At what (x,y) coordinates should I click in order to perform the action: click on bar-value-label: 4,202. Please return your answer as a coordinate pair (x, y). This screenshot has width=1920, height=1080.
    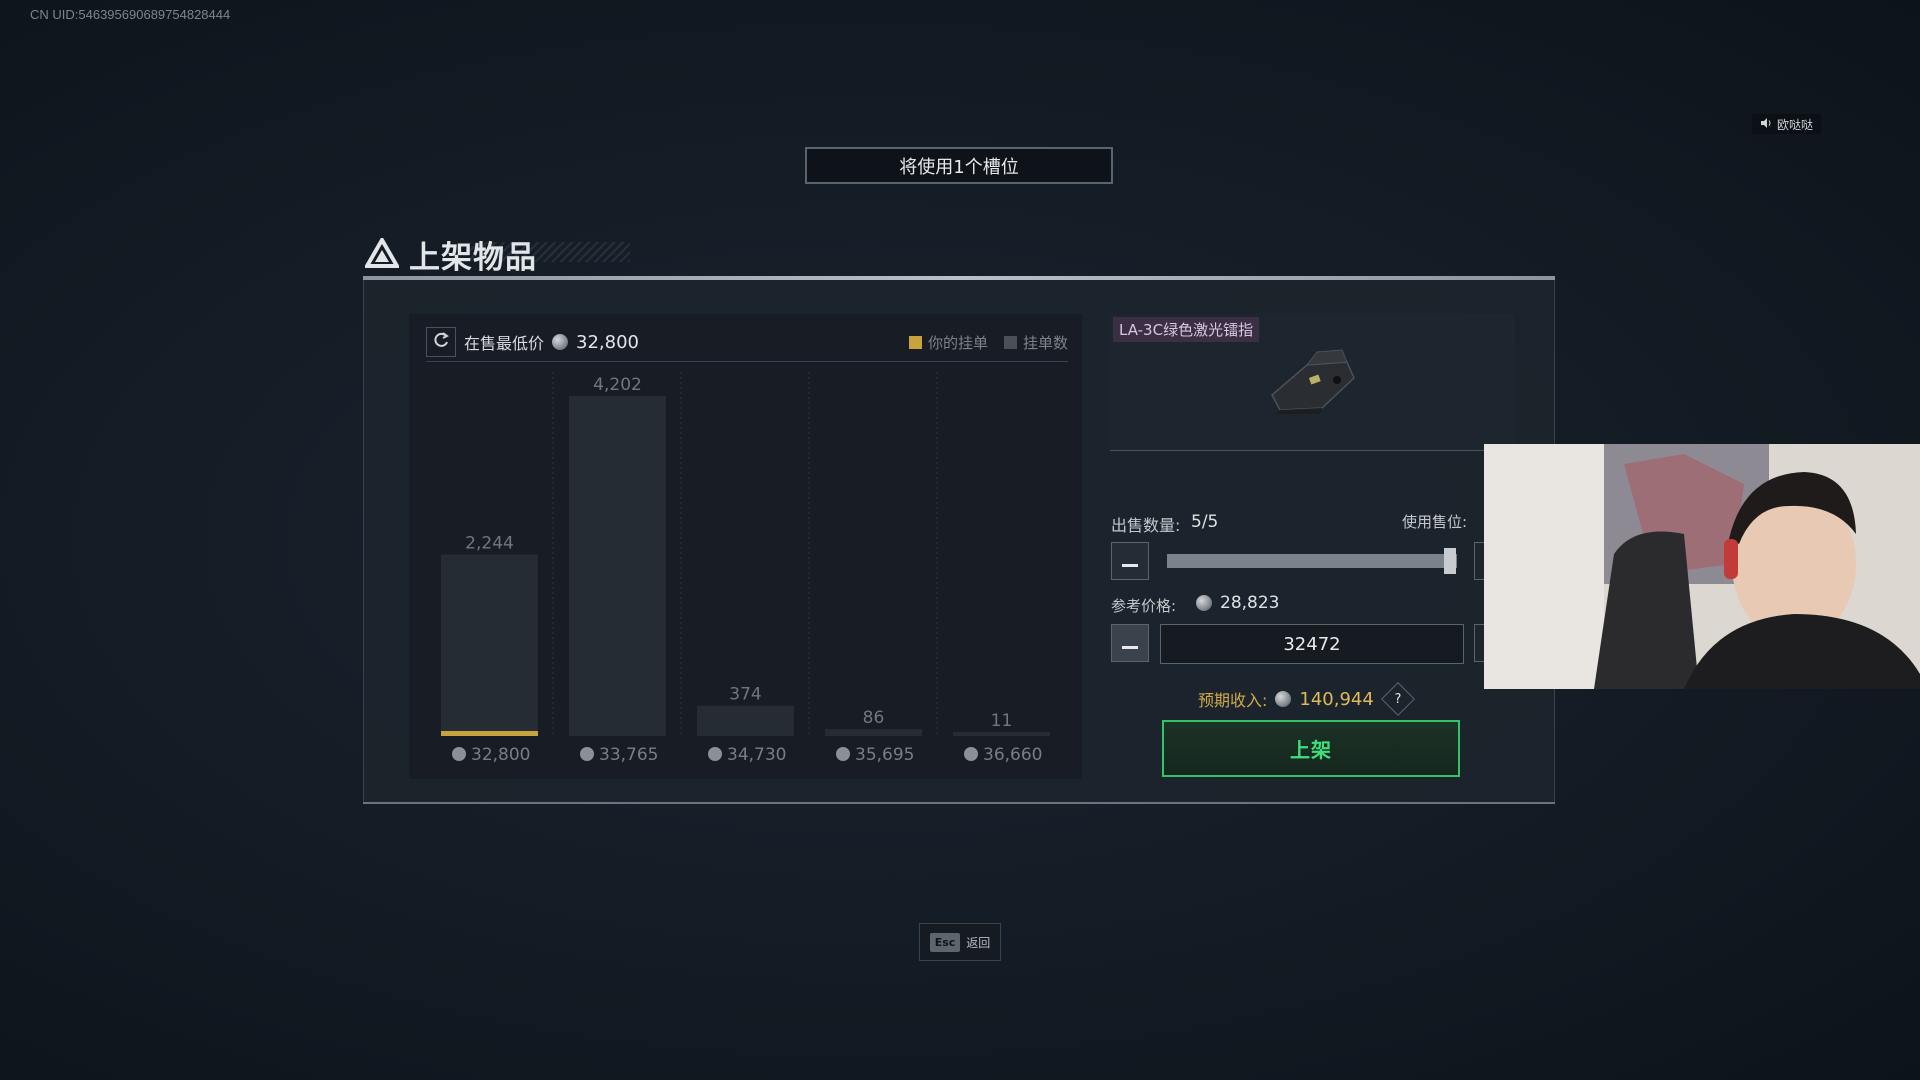
    Looking at the image, I should click on (617, 385).